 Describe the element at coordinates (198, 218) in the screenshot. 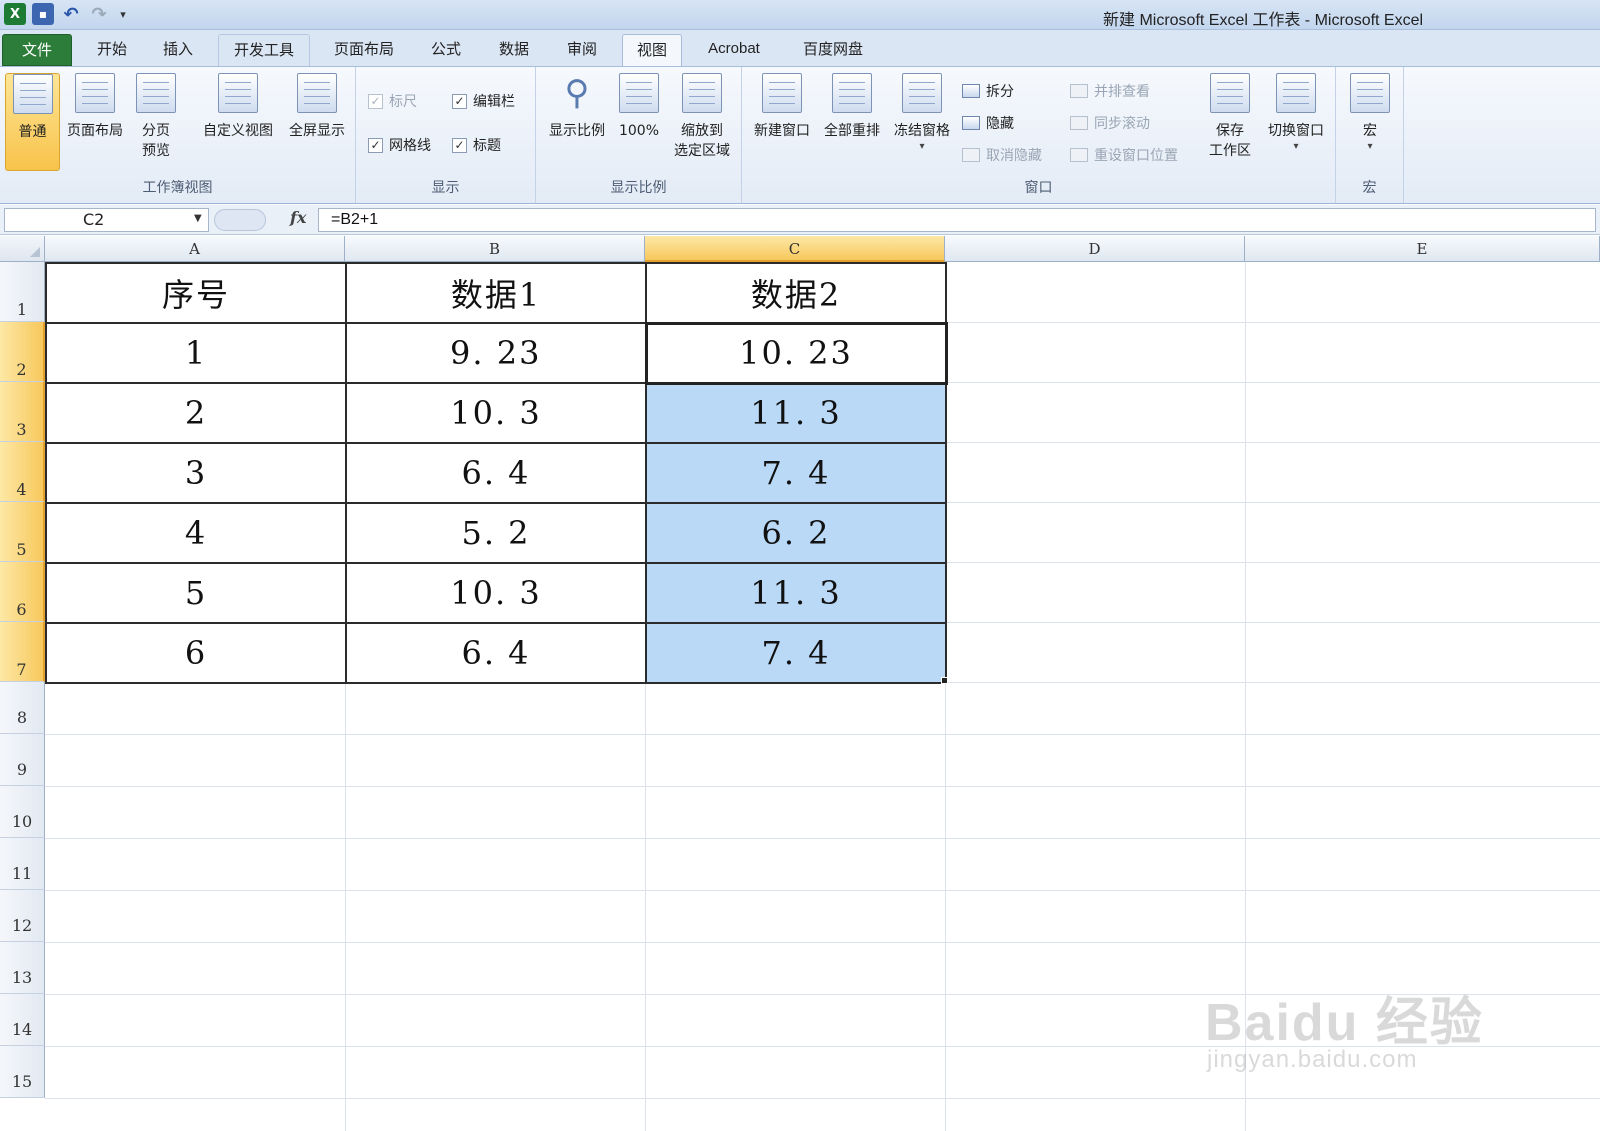

I see `name-box-dropdown-icon: ▼` at that location.